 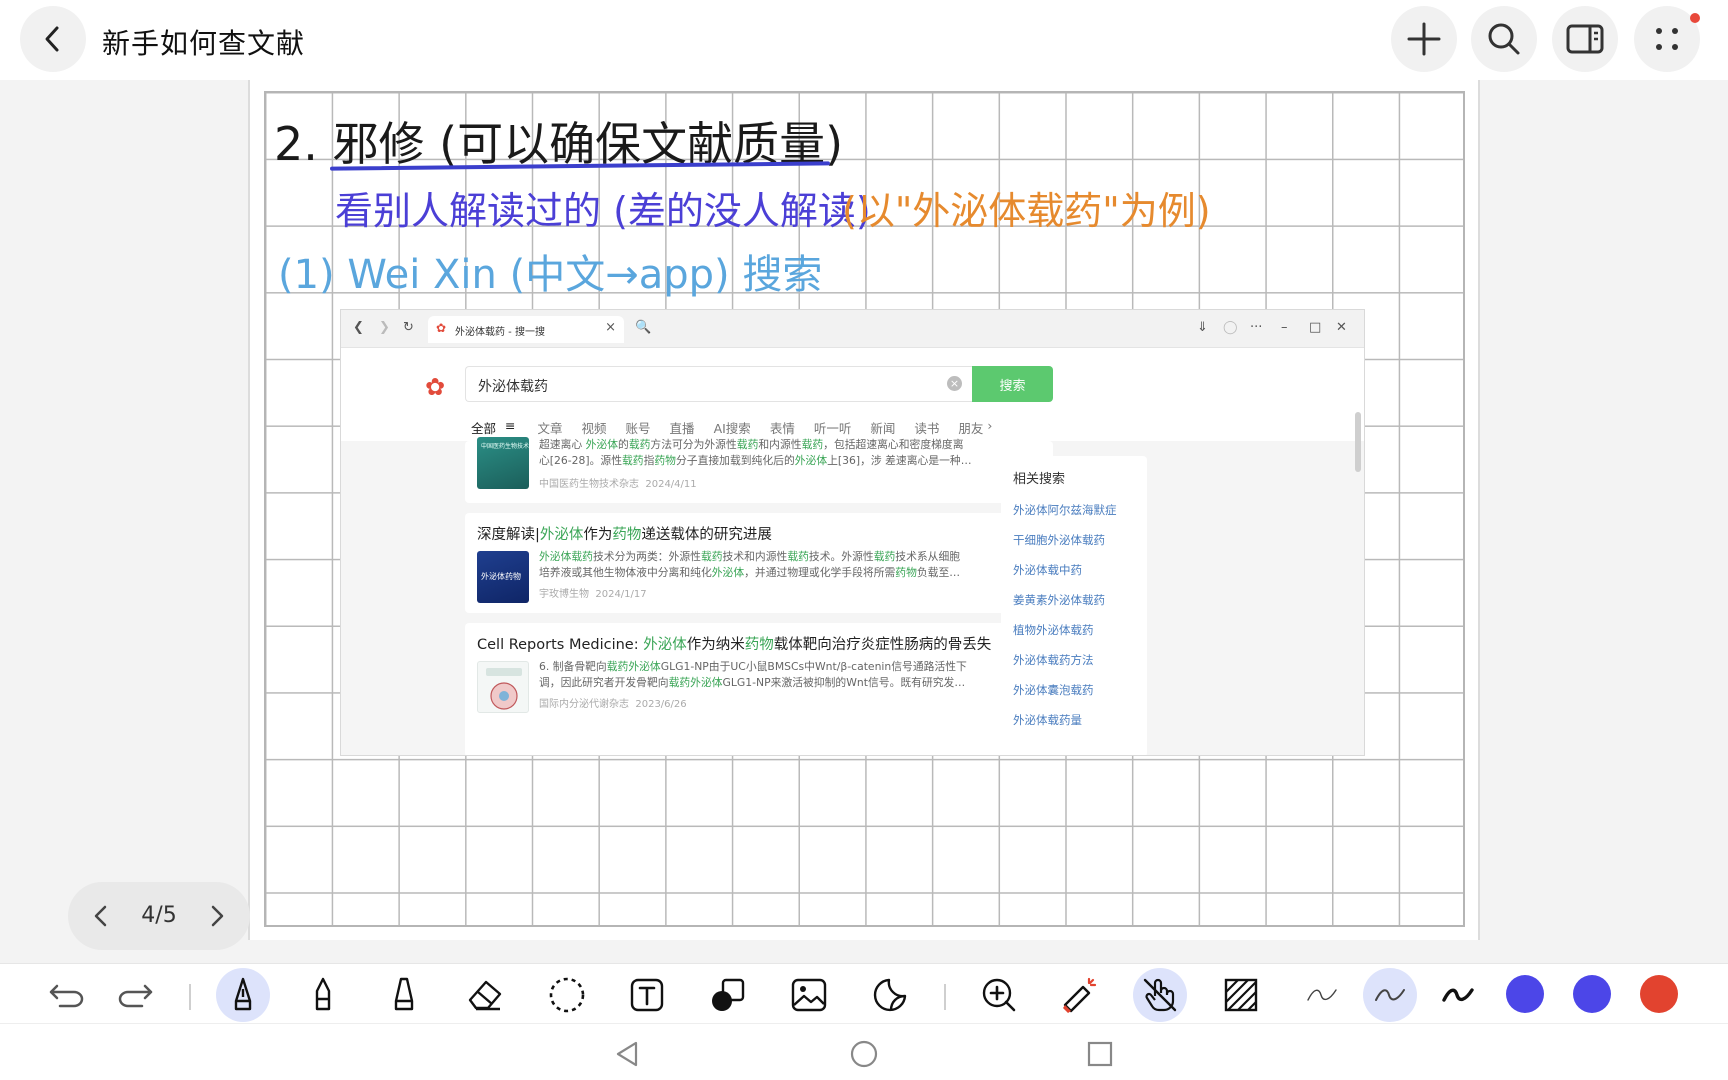 What do you see at coordinates (1053, 660) in the screenshot?
I see `related-search-item: 外泌体载药方法` at bounding box center [1053, 660].